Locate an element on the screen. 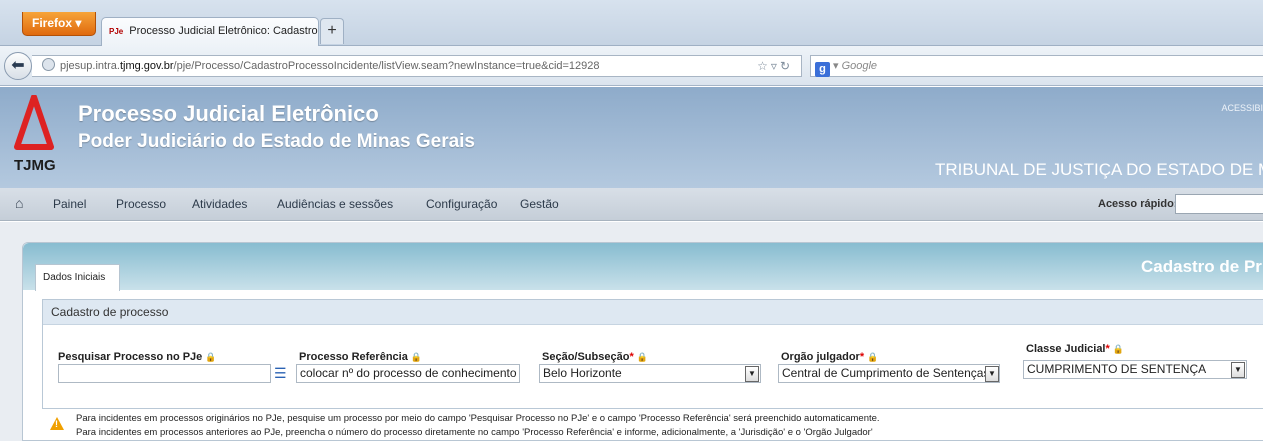 This screenshot has height=441, width=1263. page-title: Cadastro de Pr is located at coordinates (1201, 266).